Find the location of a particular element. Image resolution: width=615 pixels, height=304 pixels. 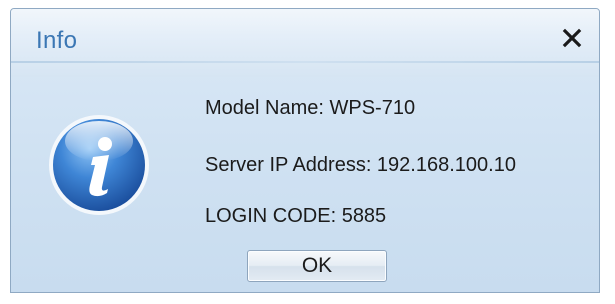

info-icon is located at coordinates (99, 165).